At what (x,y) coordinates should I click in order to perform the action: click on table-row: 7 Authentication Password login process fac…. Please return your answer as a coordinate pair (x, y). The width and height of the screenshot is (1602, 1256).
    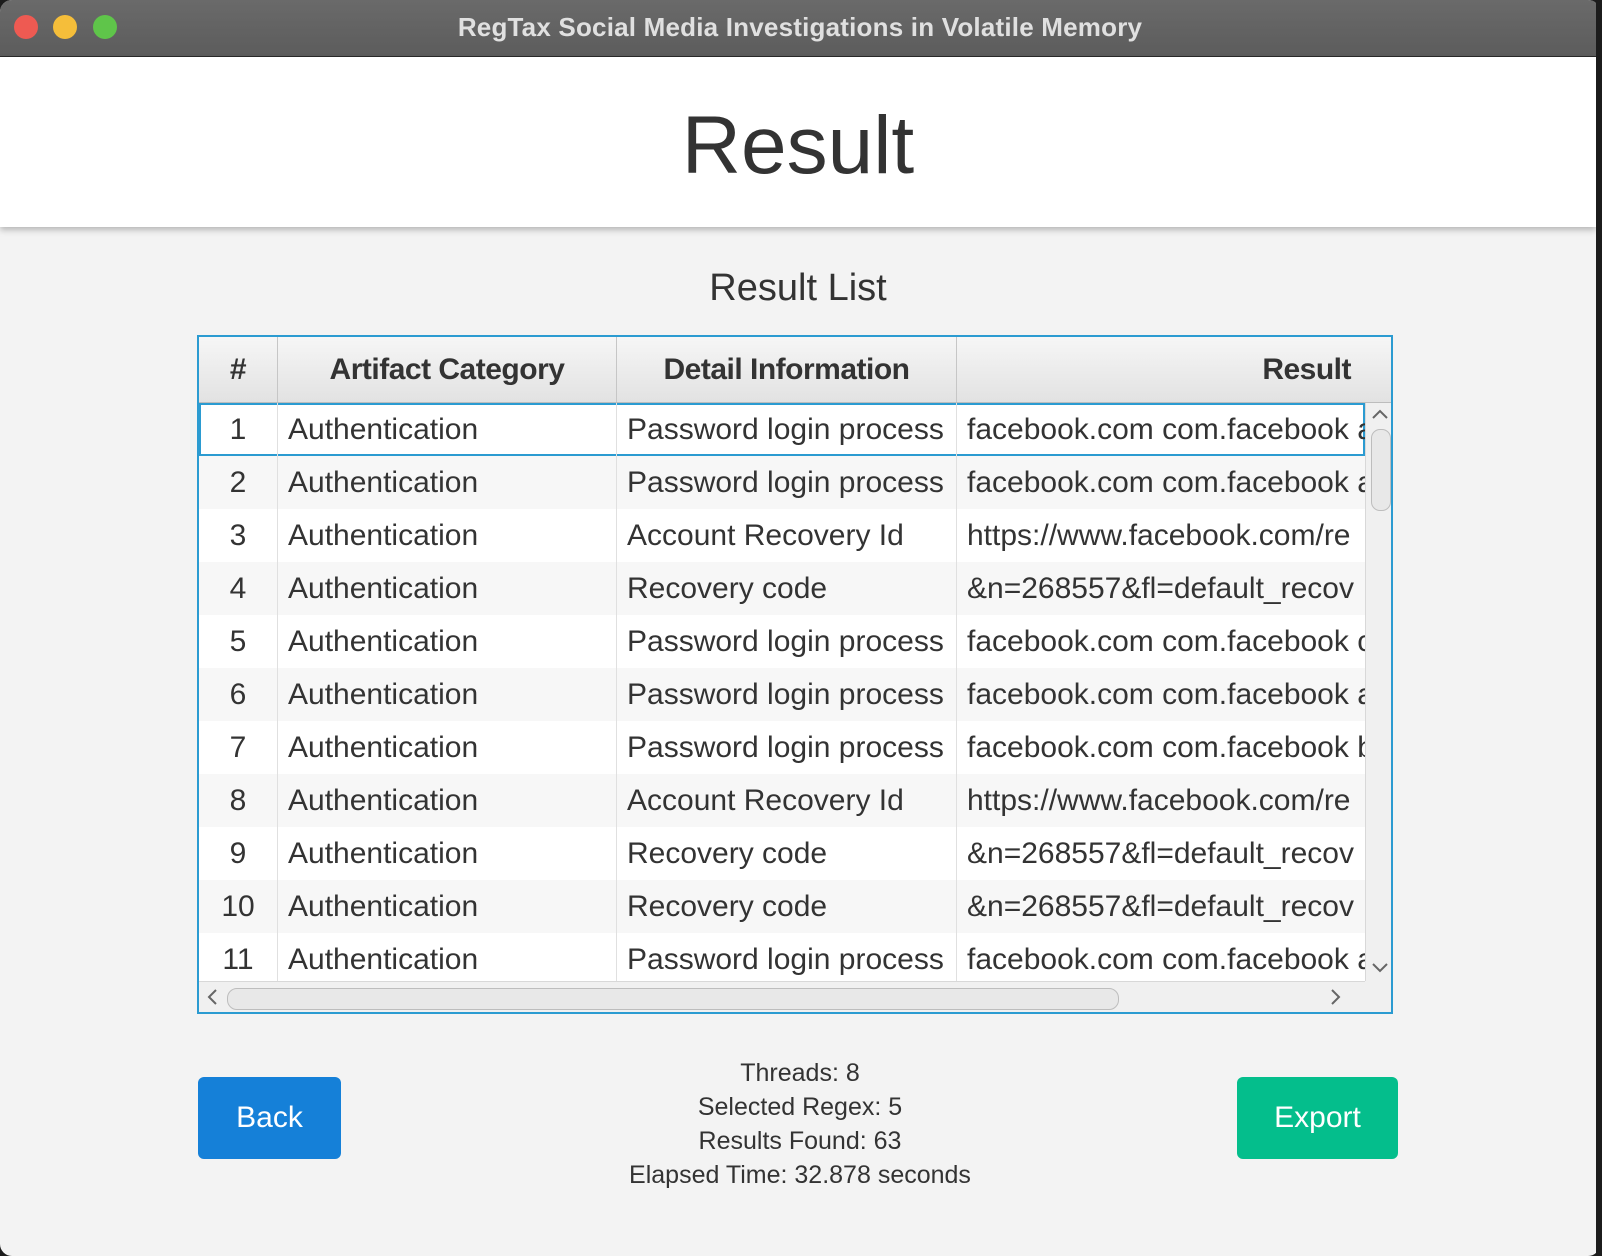
    Looking at the image, I should click on (782, 748).